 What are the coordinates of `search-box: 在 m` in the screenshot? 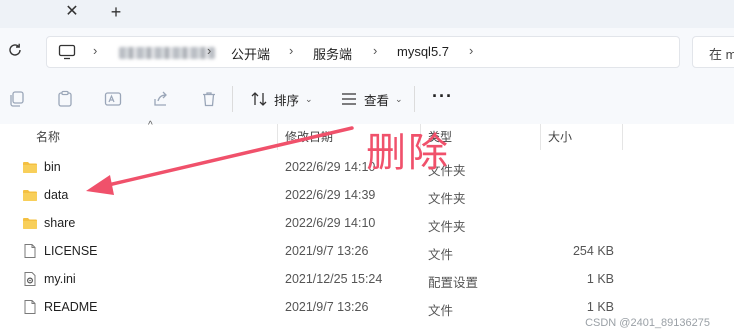 It's located at (713, 52).